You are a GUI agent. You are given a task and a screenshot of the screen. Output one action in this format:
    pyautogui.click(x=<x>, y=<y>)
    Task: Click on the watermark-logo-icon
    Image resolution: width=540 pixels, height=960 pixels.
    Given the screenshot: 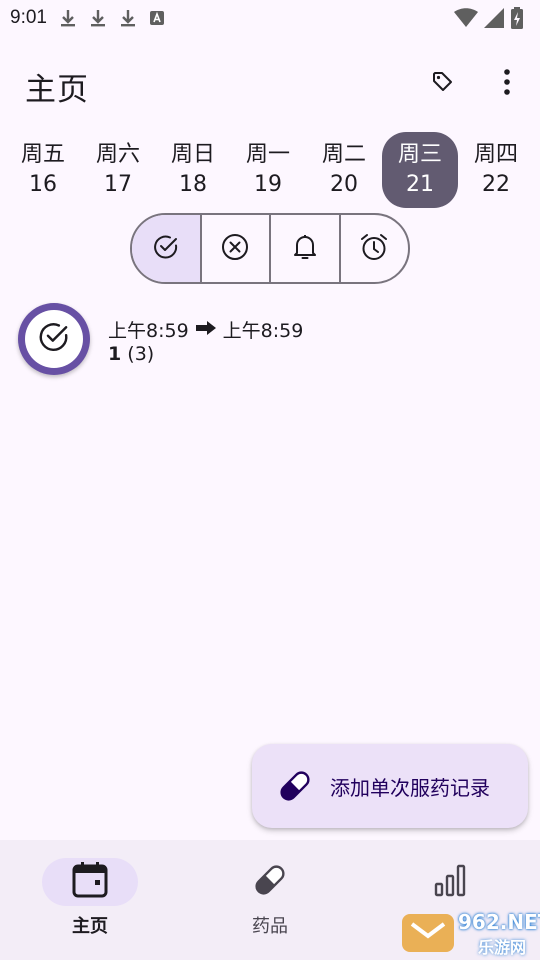 What is the action you would take?
    pyautogui.click(x=428, y=933)
    